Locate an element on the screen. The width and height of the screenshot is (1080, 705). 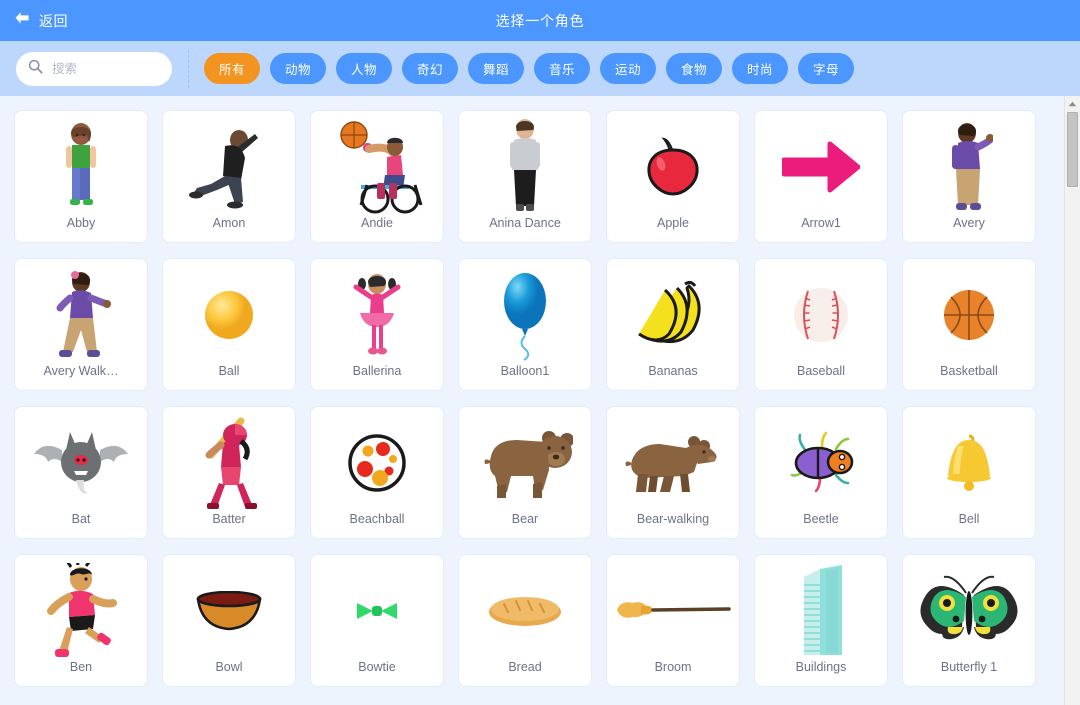
vertical-scrollbar is located at coordinates (1072, 400).